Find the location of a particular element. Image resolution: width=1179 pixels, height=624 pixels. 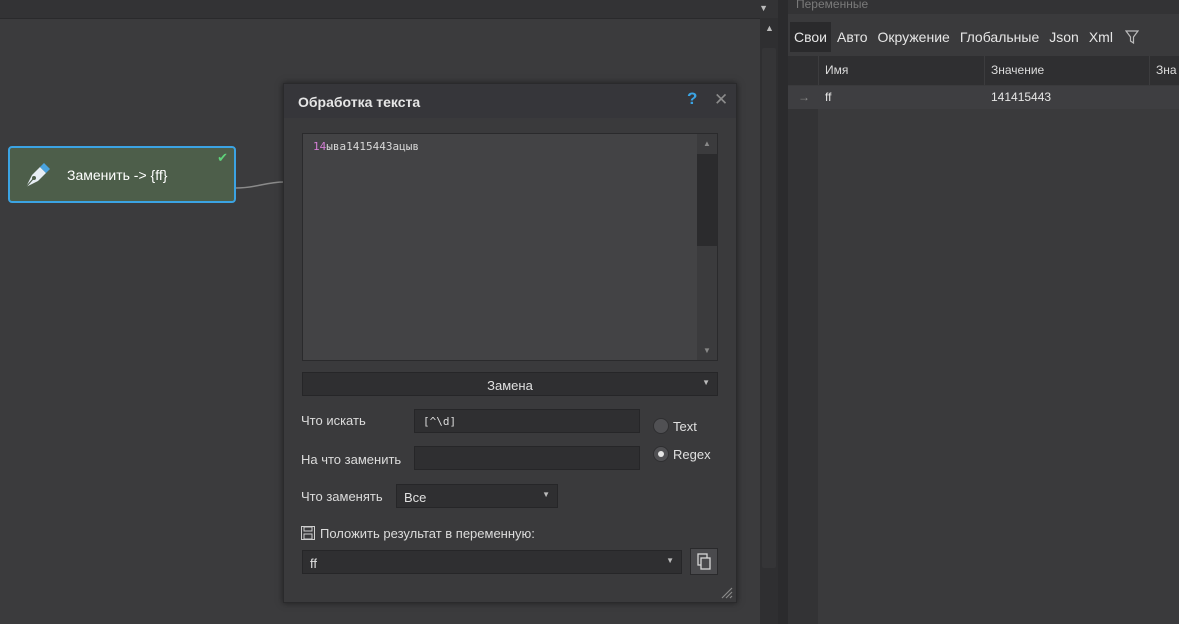

replace-label: На что заменить is located at coordinates (351, 459).